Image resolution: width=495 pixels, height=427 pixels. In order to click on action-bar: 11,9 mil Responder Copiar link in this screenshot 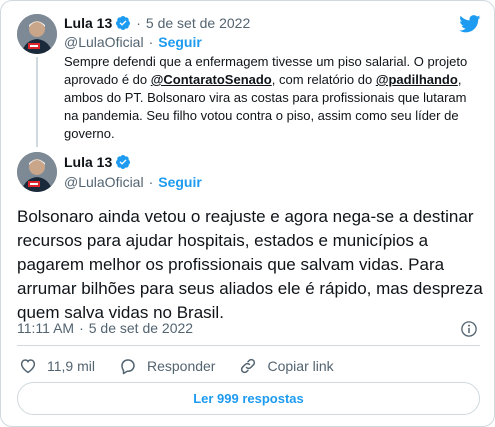, I will do `click(188, 366)`.